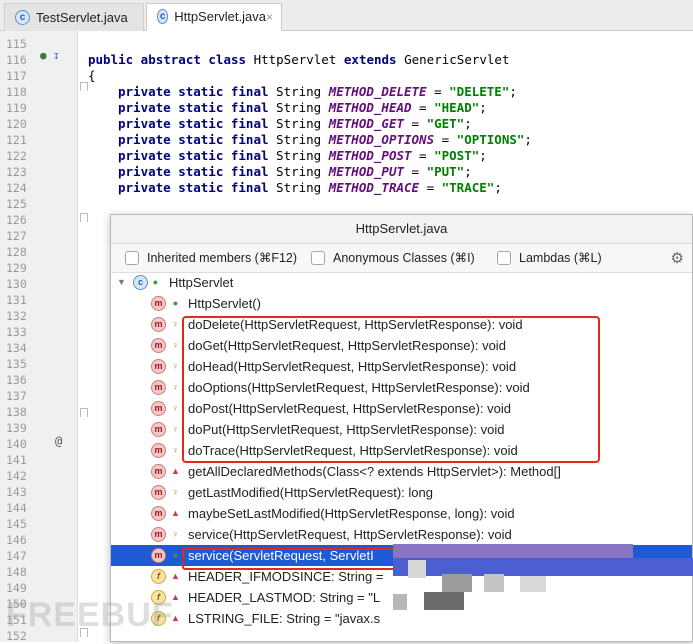 The width and height of the screenshot is (693, 644). Describe the element at coordinates (214, 17) in the screenshot. I see `tab-httpservlet: c HttpServlet.java ×` at that location.